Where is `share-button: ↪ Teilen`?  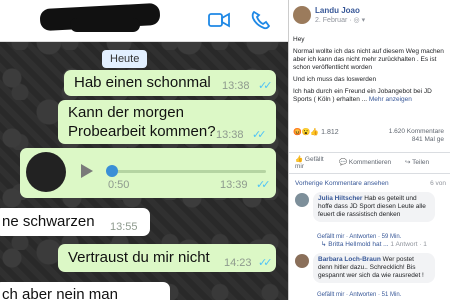
share-button: ↪ Teilen is located at coordinates (417, 162).